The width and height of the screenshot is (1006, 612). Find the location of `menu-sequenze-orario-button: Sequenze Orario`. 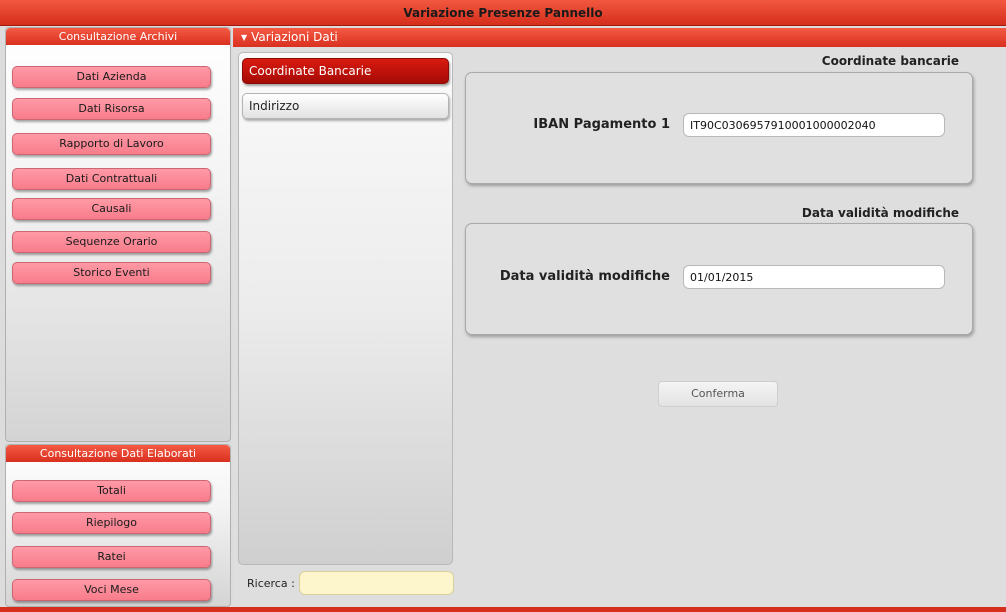

menu-sequenze-orario-button: Sequenze Orario is located at coordinates (111, 242).